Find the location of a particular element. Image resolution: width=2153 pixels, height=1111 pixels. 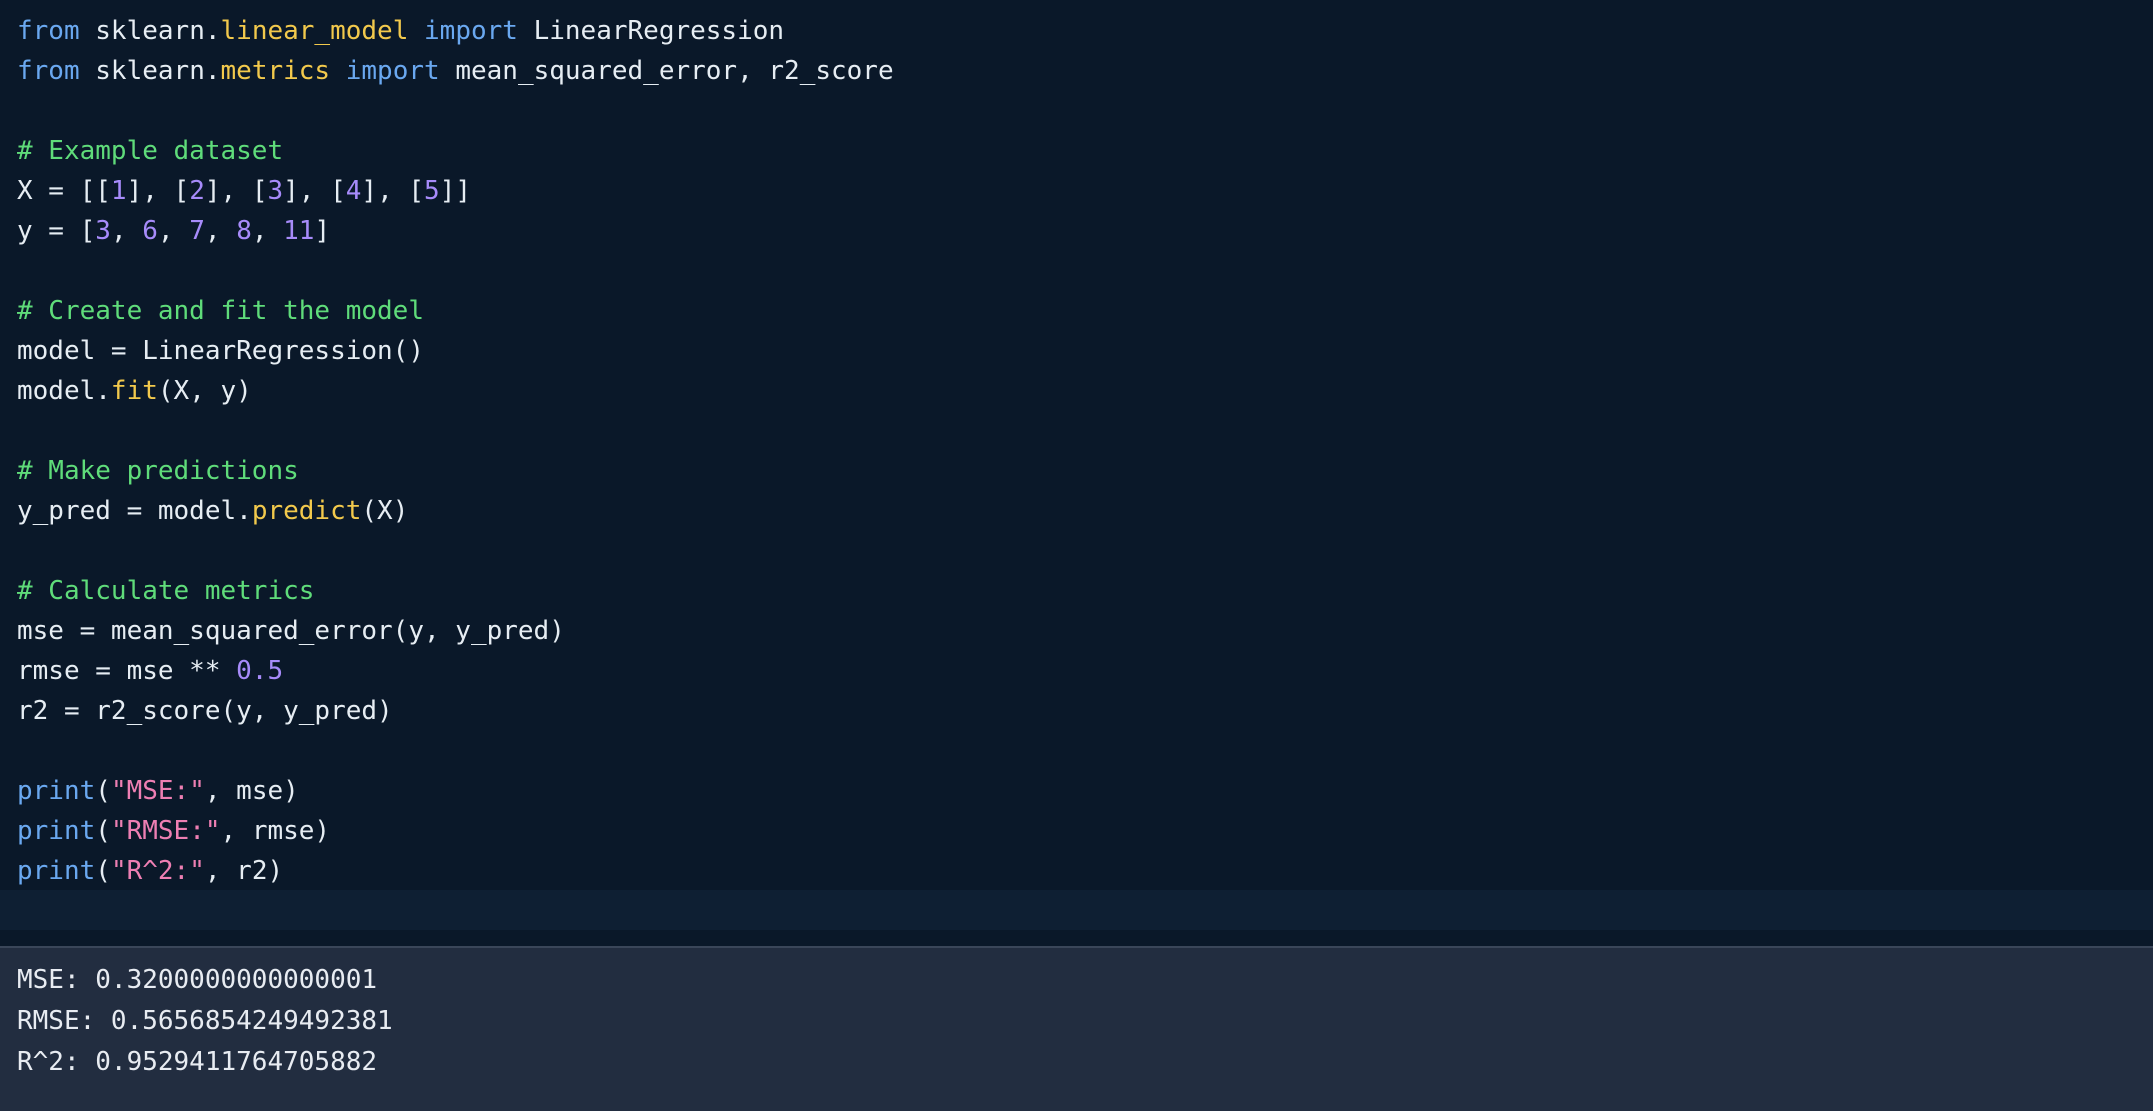

code-line: y_pred = model.predict(X) is located at coordinates (212, 511).